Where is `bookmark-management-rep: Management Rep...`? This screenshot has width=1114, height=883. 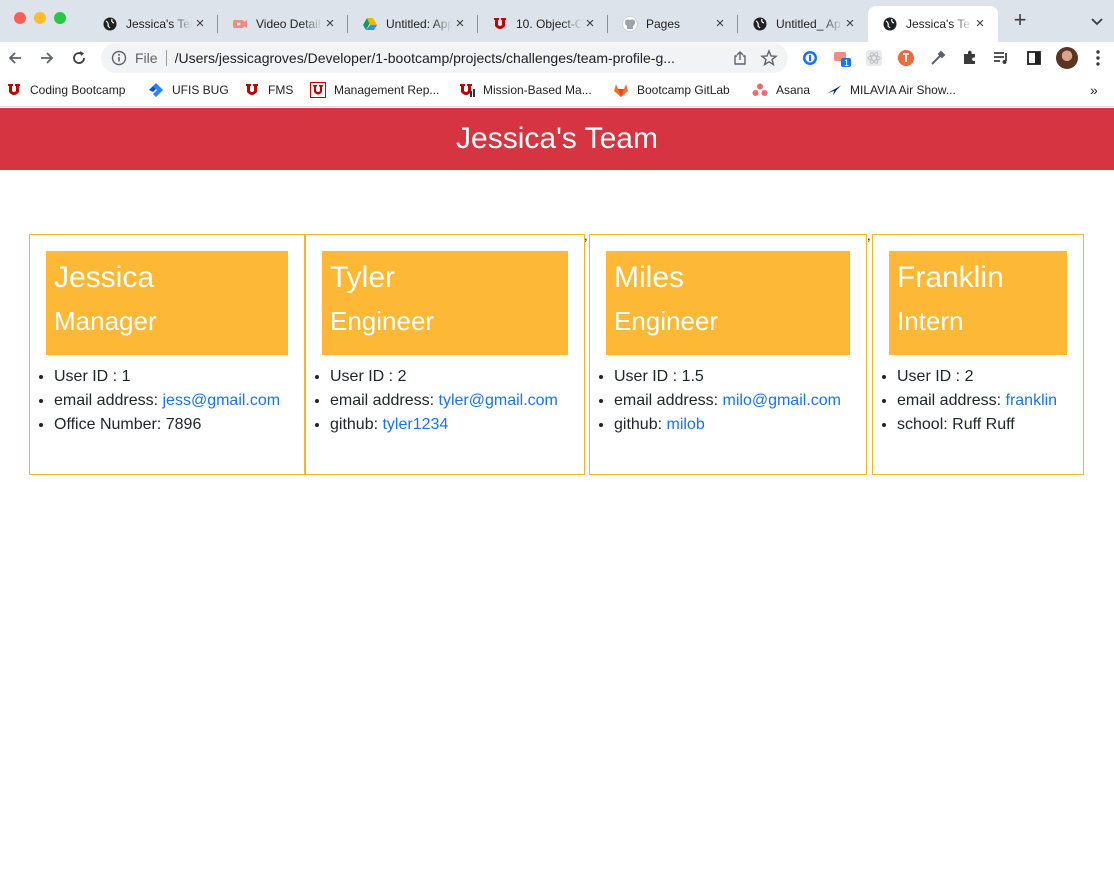
bookmark-management-rep: Management Rep... is located at coordinates (374, 90).